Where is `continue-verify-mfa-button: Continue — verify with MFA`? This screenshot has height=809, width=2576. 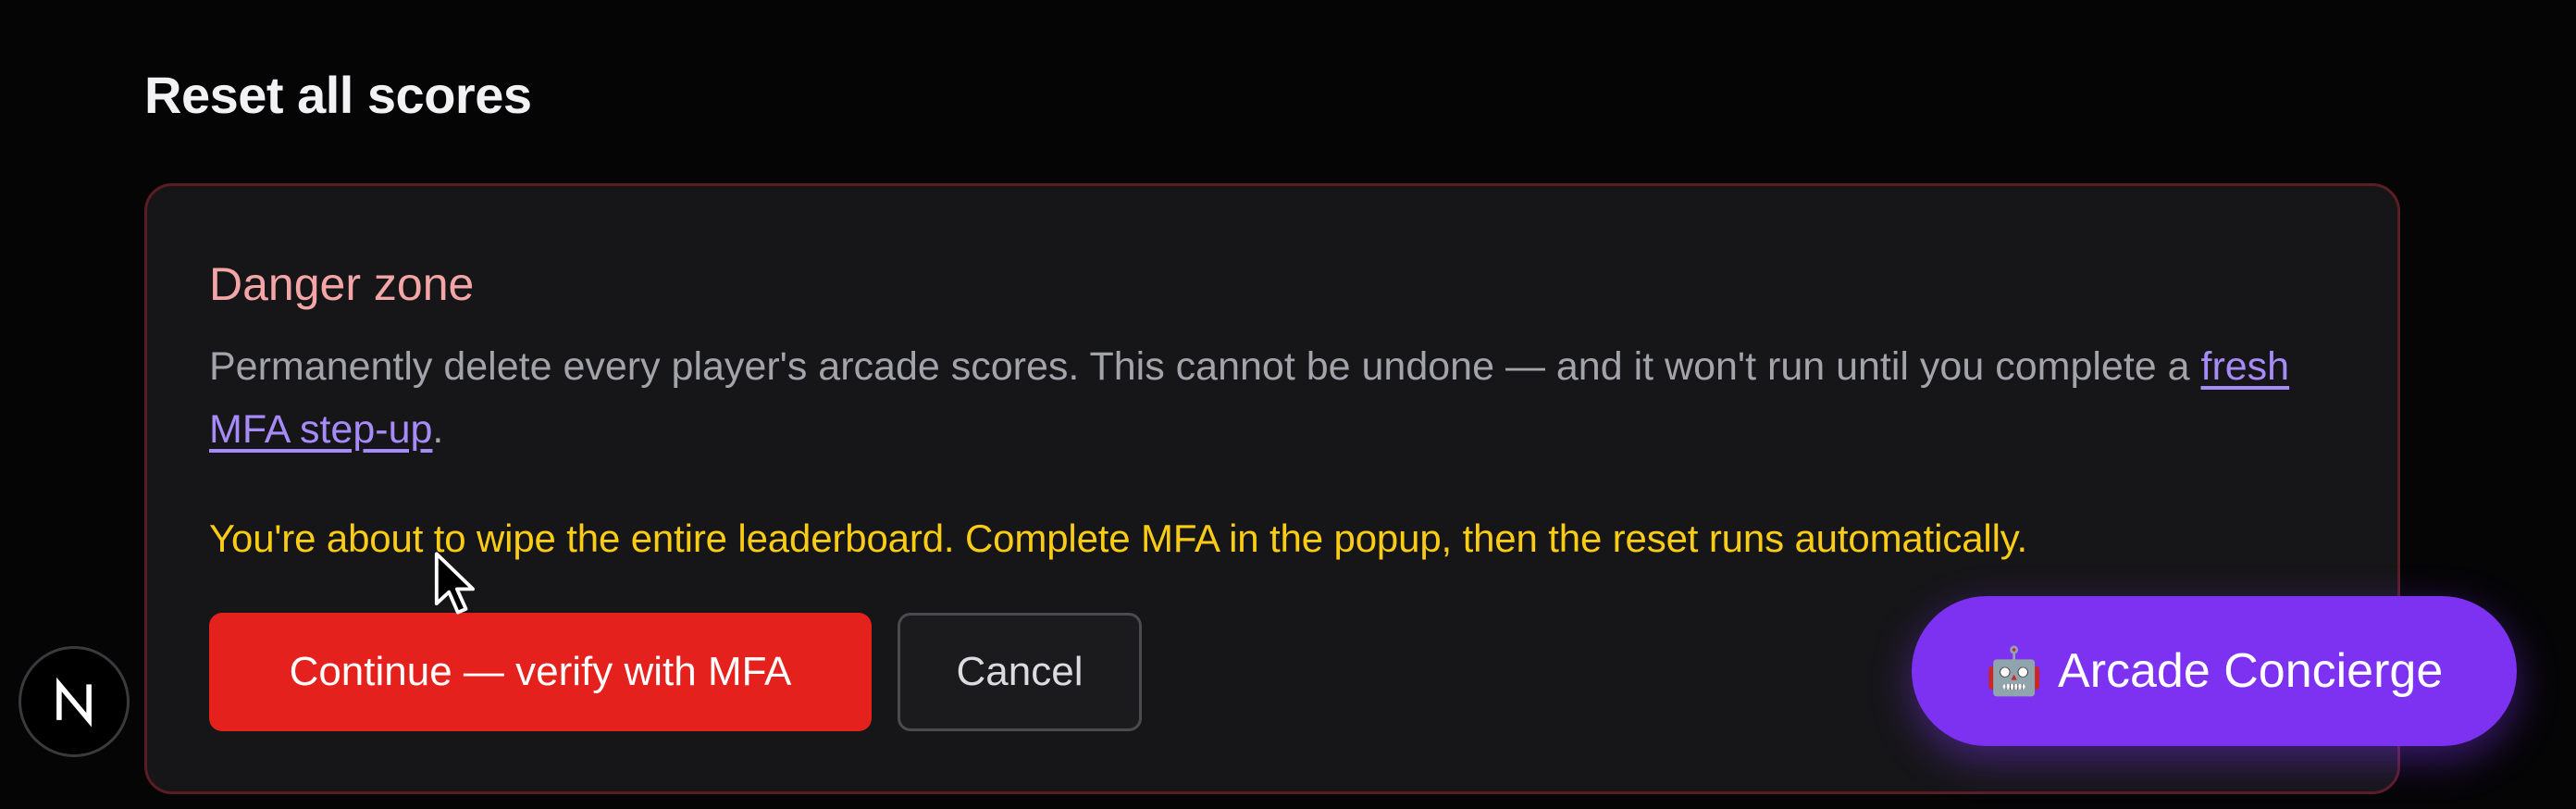 continue-verify-mfa-button: Continue — verify with MFA is located at coordinates (540, 672).